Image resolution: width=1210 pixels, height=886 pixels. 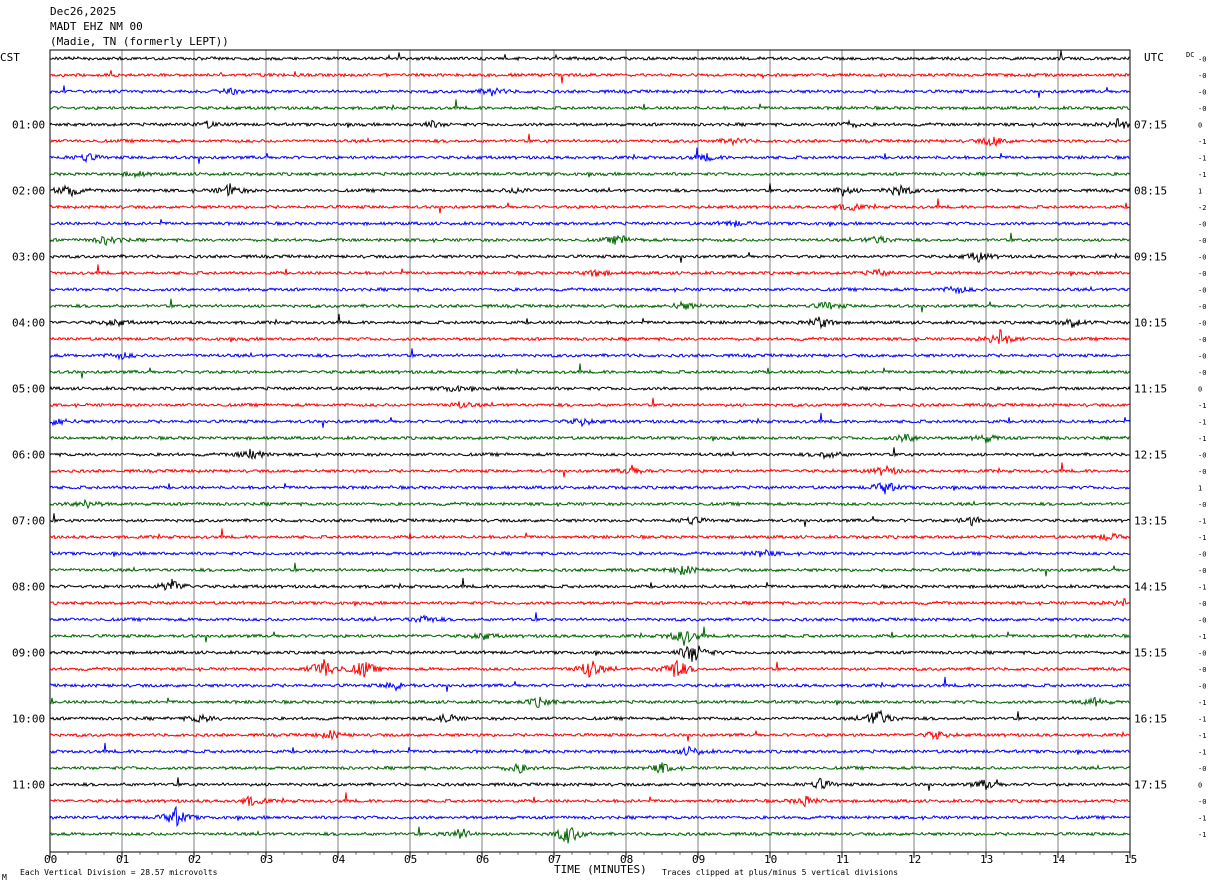 What do you see at coordinates (1150, 125) in the screenshot?
I see `right-hour-label: 07:15` at bounding box center [1150, 125].